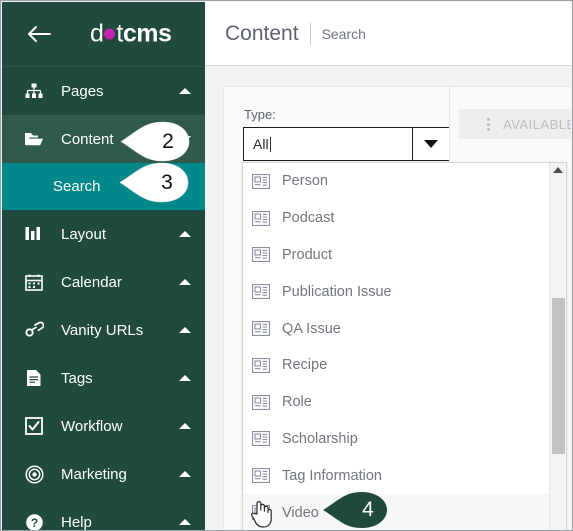 Image resolution: width=573 pixels, height=531 pixels. Describe the element at coordinates (310, 33) in the screenshot. I see `breadcrumb-divider` at that location.